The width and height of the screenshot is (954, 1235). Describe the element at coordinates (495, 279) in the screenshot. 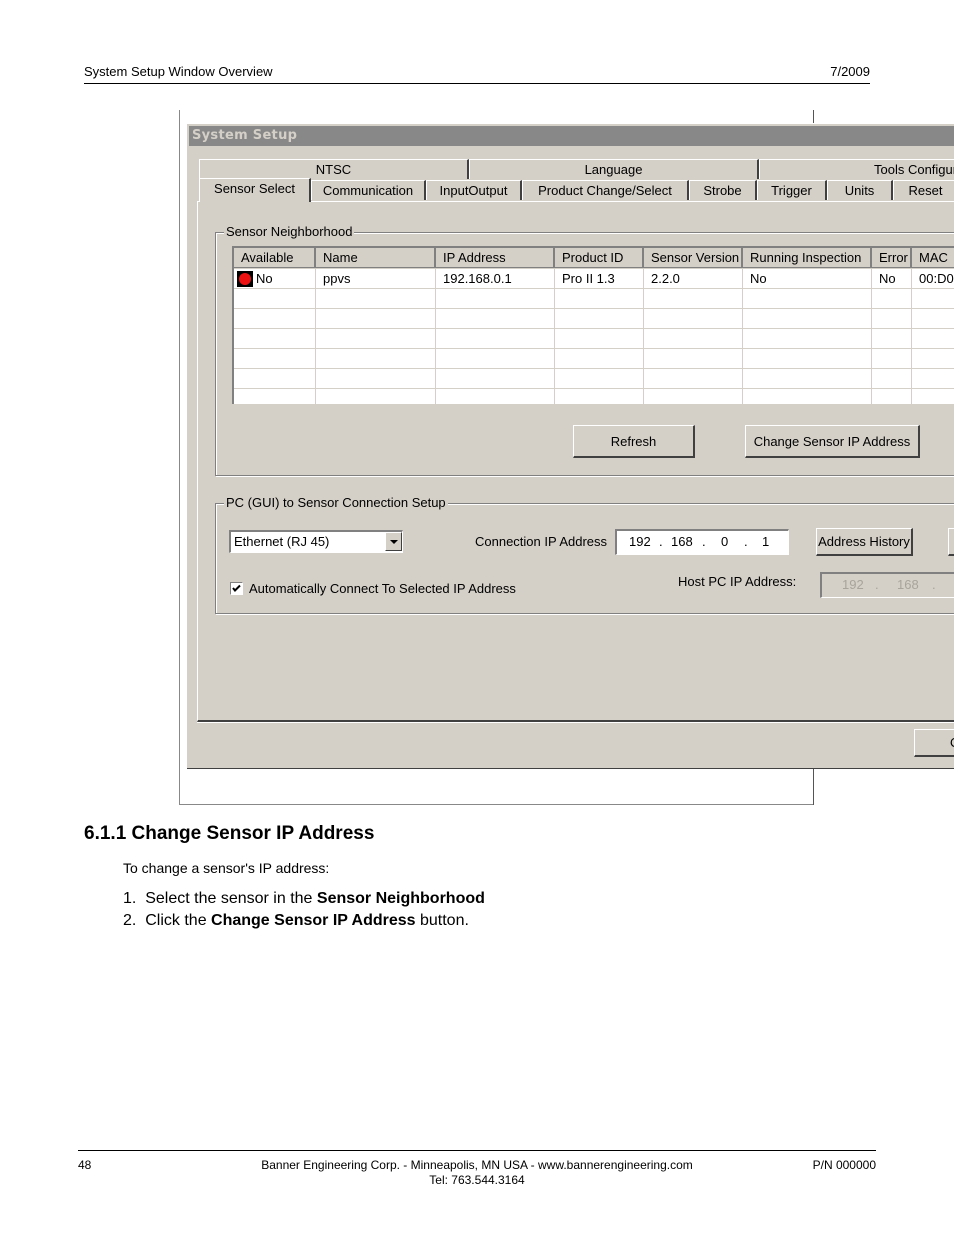

I see `table-cell-ip: 192.168.0.1` at that location.